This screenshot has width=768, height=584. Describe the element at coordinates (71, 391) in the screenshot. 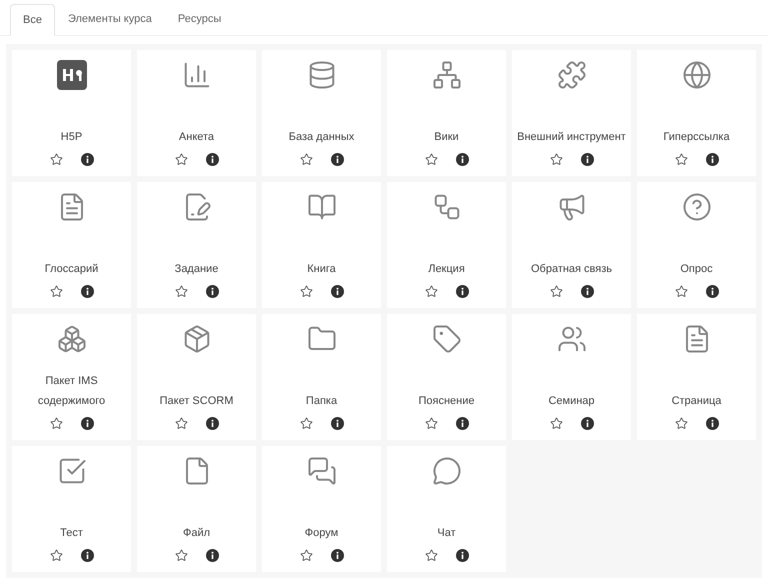

I see `activity-label: Пакет IMS содержимого` at that location.